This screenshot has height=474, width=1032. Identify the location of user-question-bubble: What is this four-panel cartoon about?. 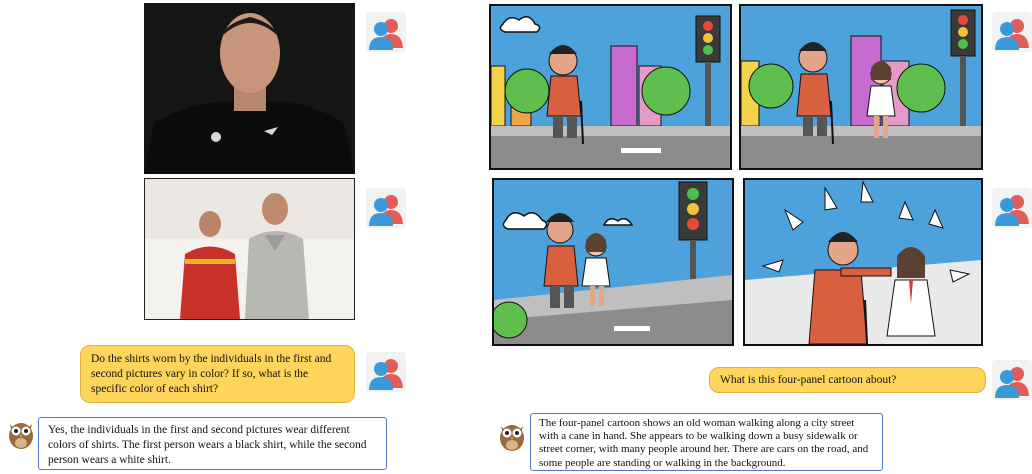
(847, 380).